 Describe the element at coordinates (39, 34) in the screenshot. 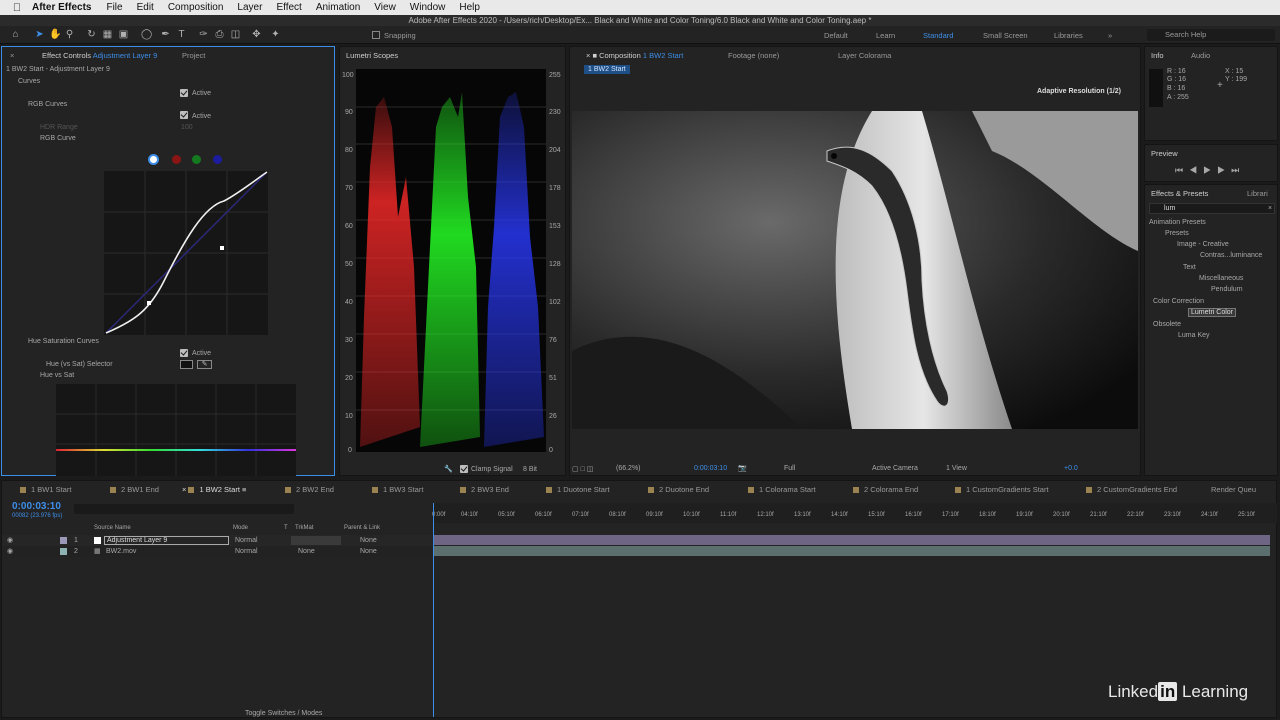

I see `selection-tool-icon: ➤` at that location.